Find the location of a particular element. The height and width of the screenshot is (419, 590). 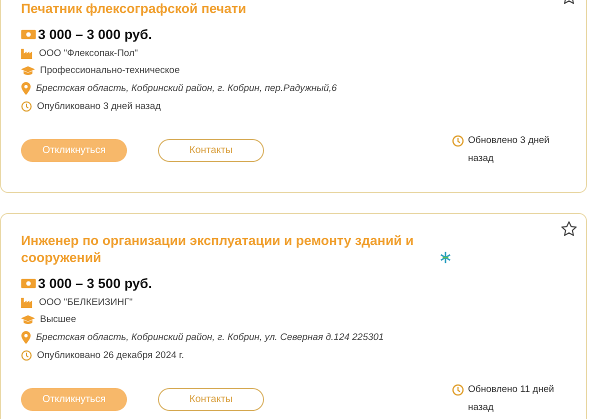

published-date: Опубликовано 26 декабря 2024 г. is located at coordinates (110, 355).